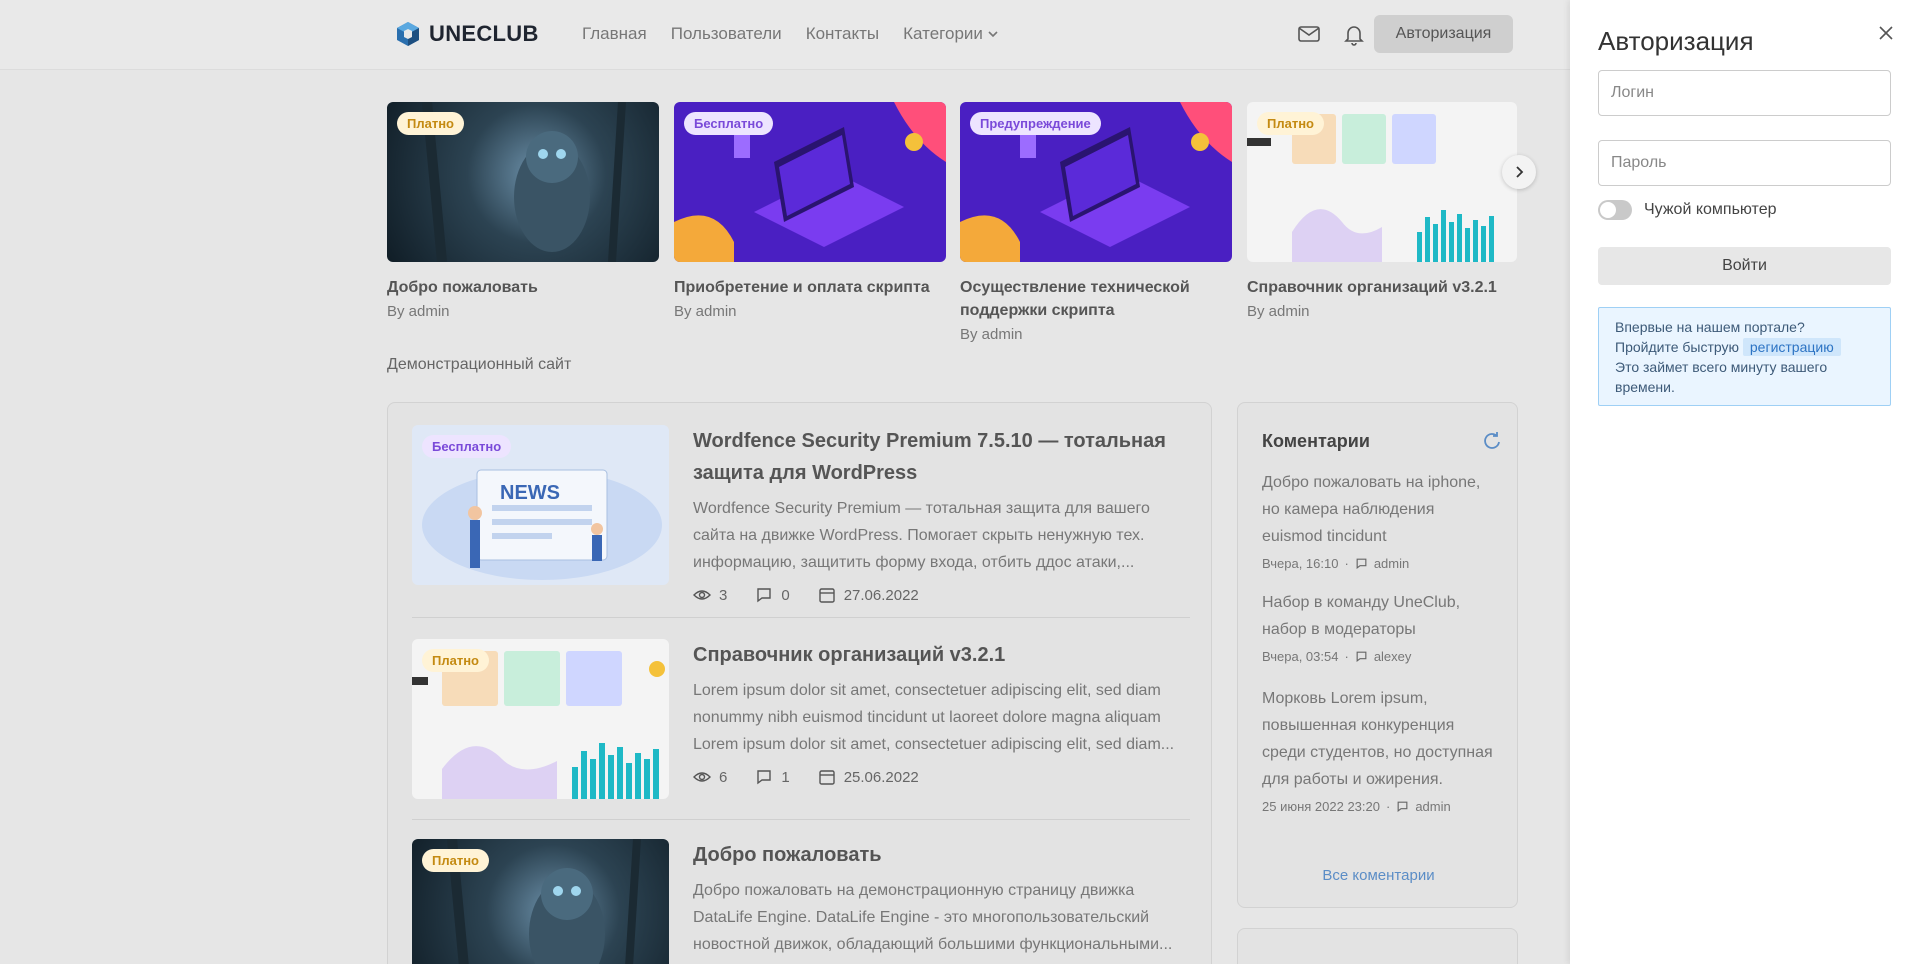 Image resolution: width=1919 pixels, height=964 pixels. I want to click on foreign-computer-toggle, so click(1615, 210).